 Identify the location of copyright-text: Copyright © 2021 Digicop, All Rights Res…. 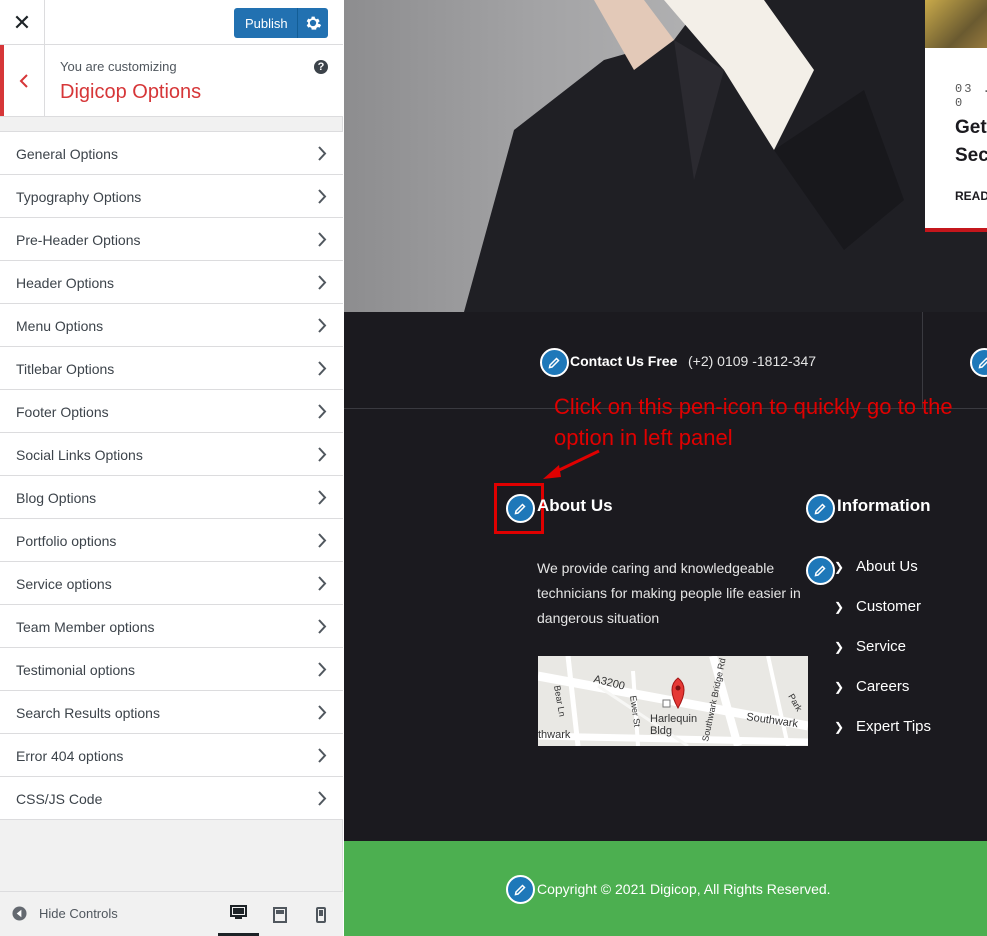
(684, 889).